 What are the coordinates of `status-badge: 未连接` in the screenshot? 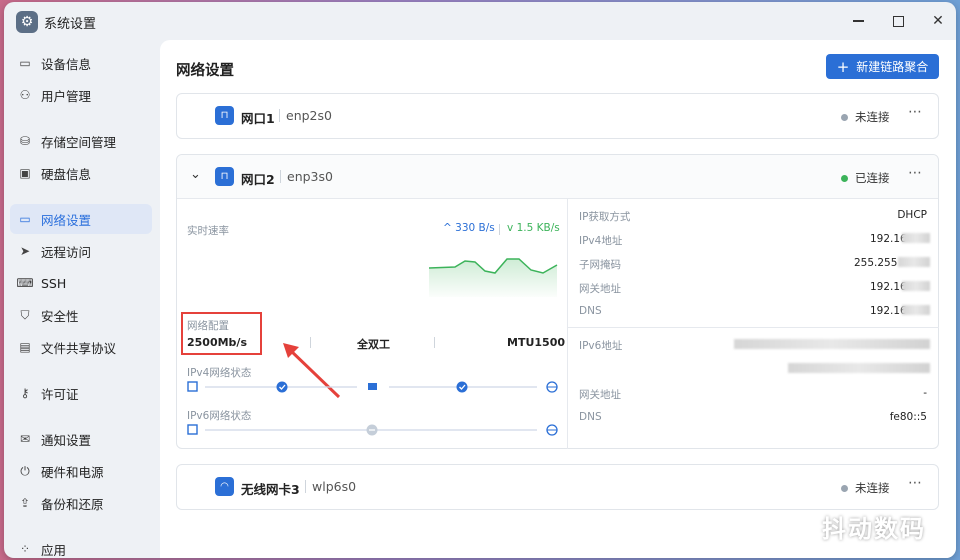 It's located at (865, 488).